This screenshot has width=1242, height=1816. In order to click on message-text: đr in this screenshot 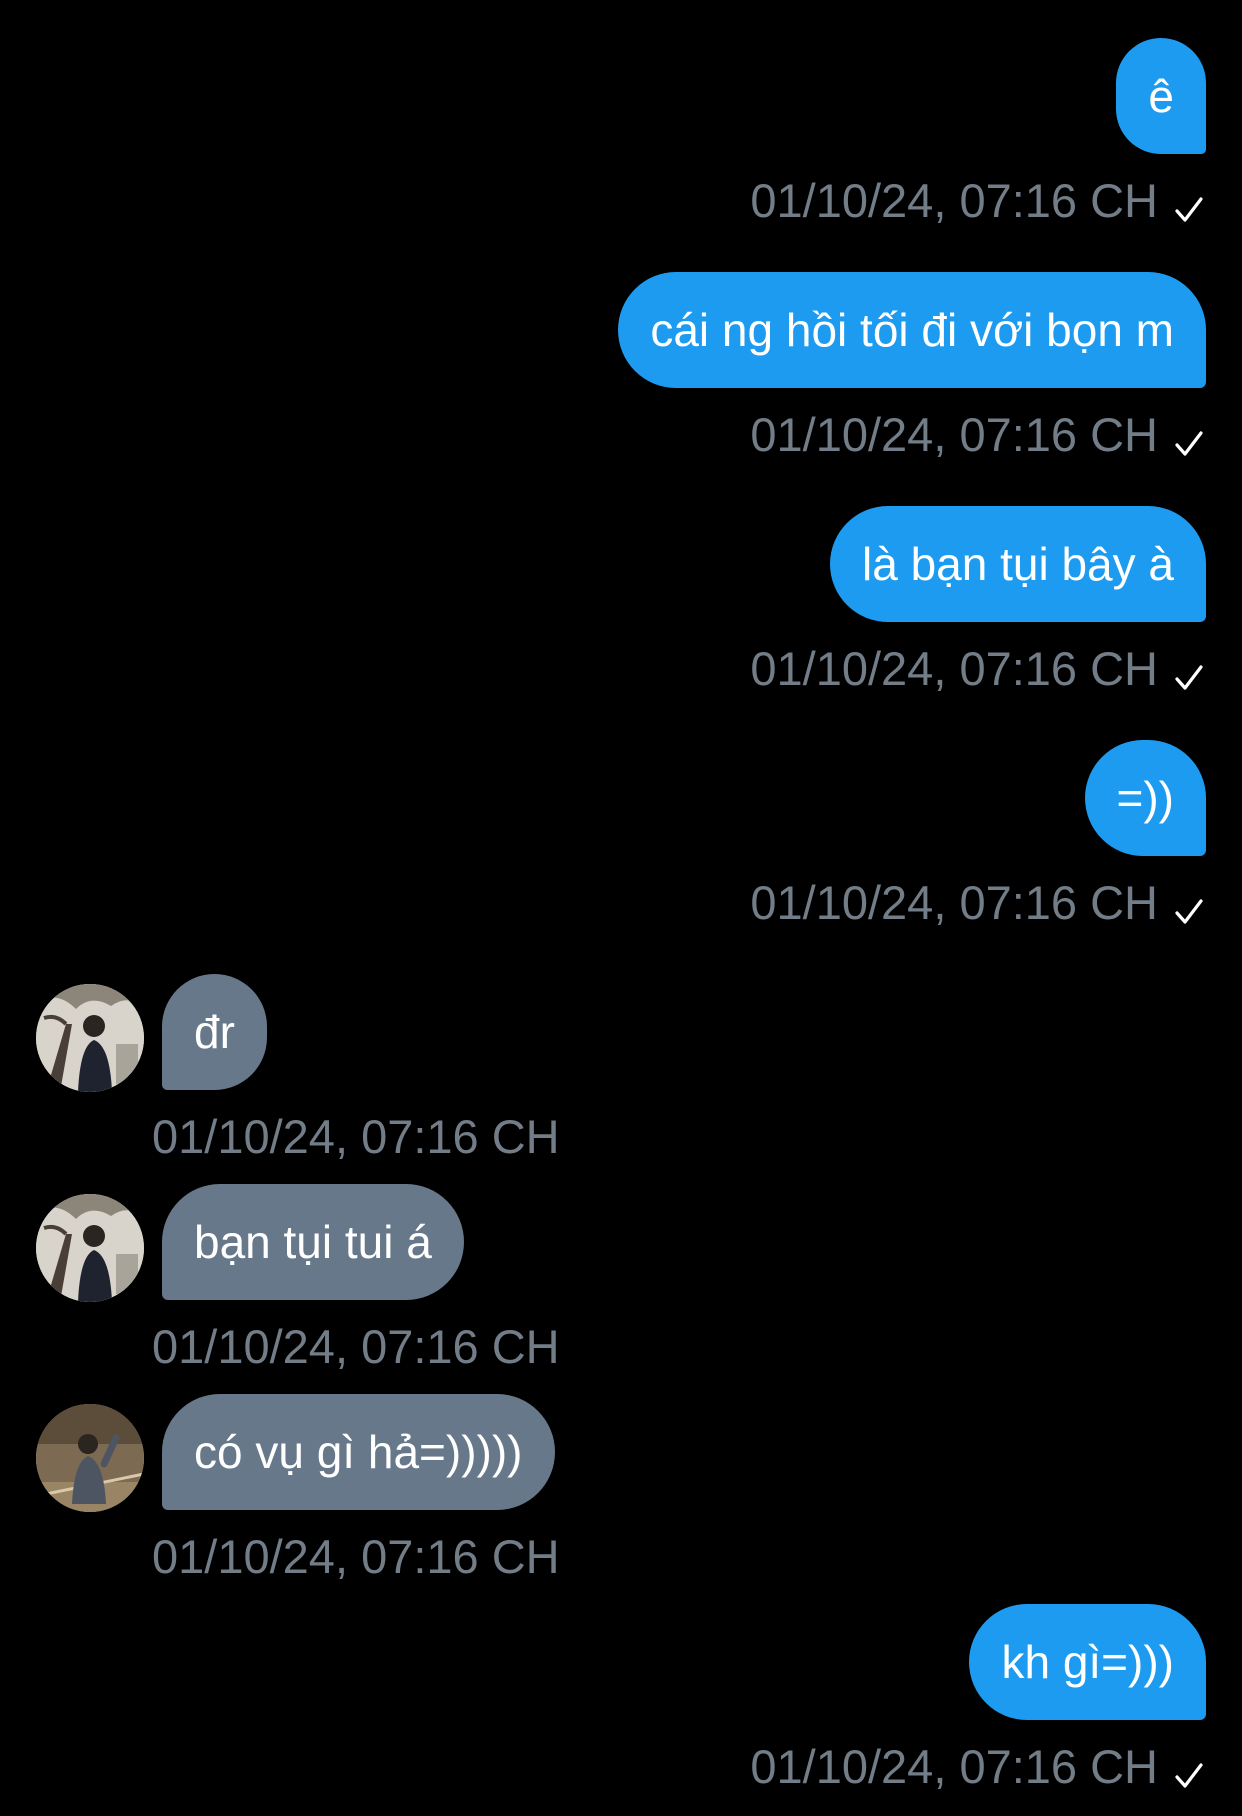, I will do `click(214, 1032)`.